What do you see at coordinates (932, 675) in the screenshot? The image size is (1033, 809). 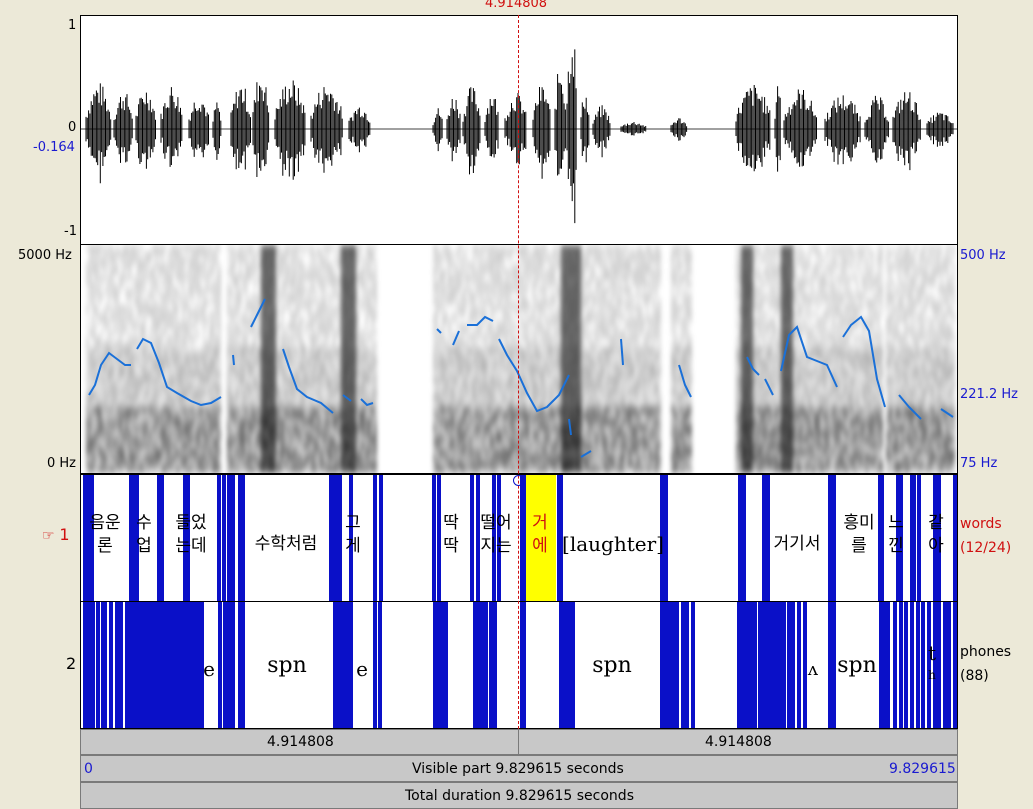 I see `phone-label: h` at bounding box center [932, 675].